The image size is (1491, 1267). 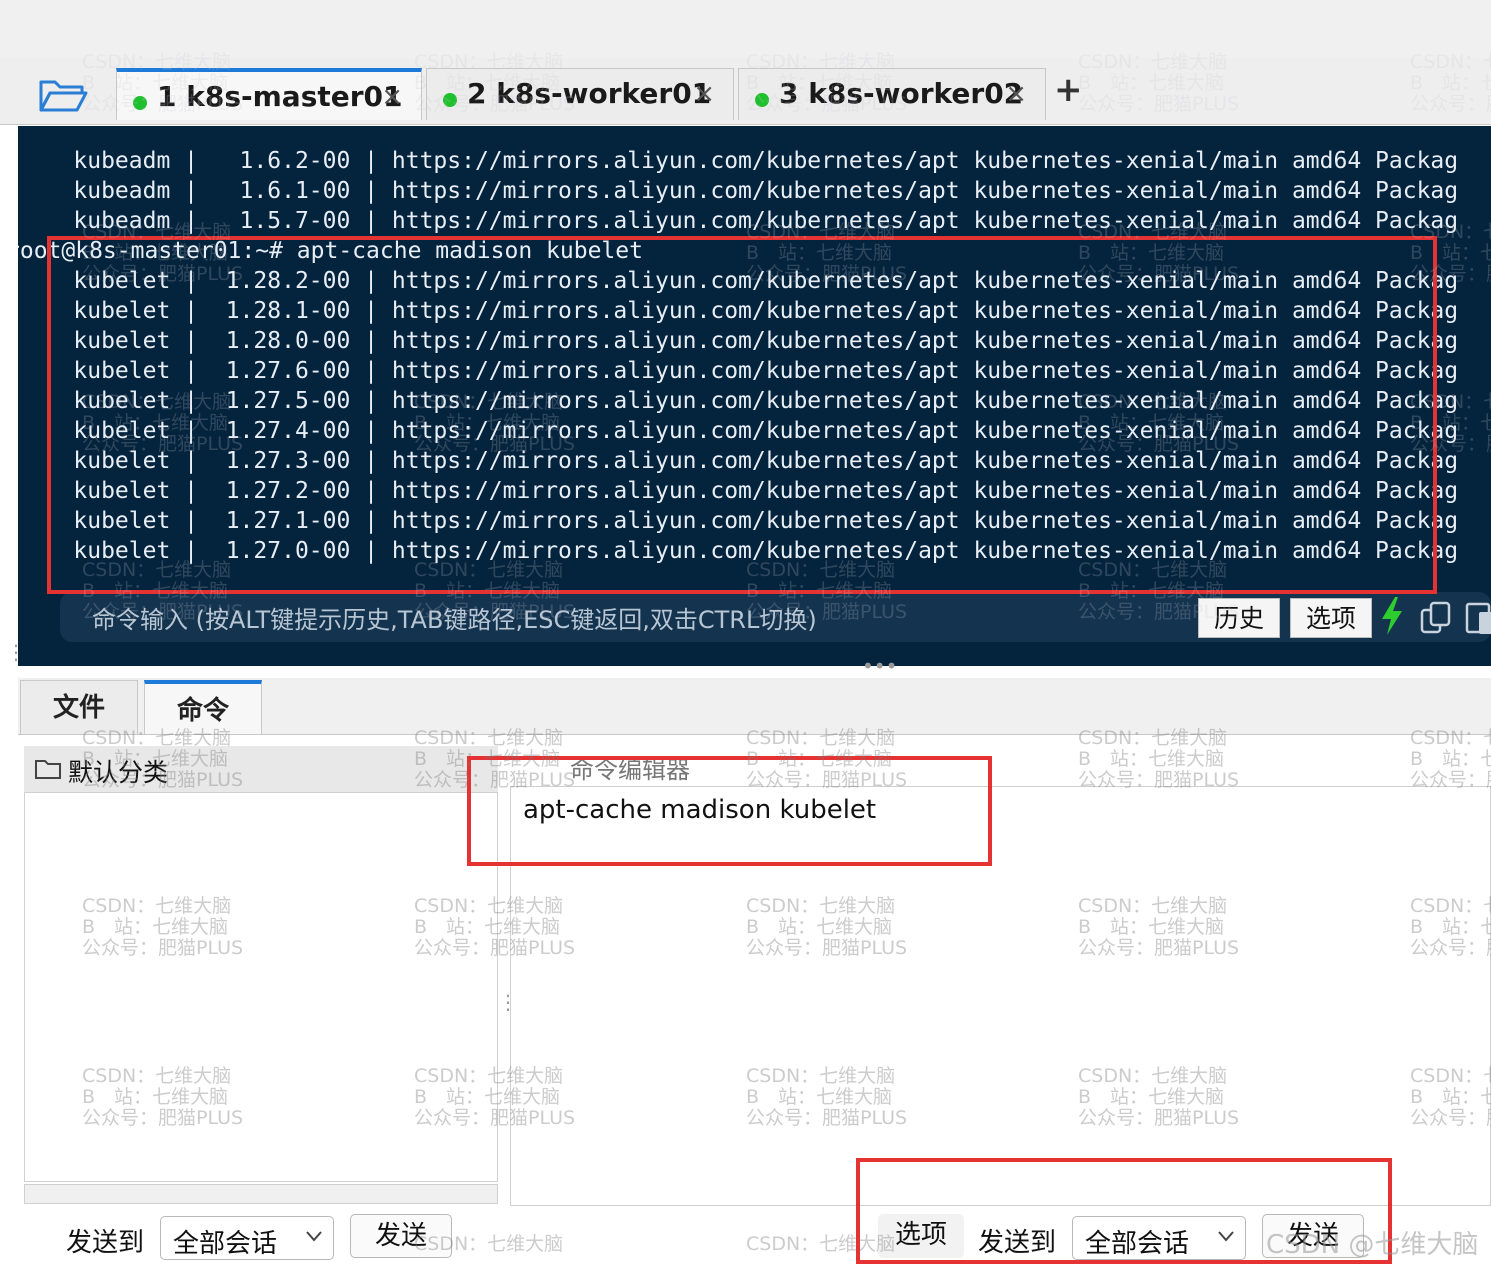 What do you see at coordinates (118, 772) in the screenshot?
I see `category-label: 默认分类` at bounding box center [118, 772].